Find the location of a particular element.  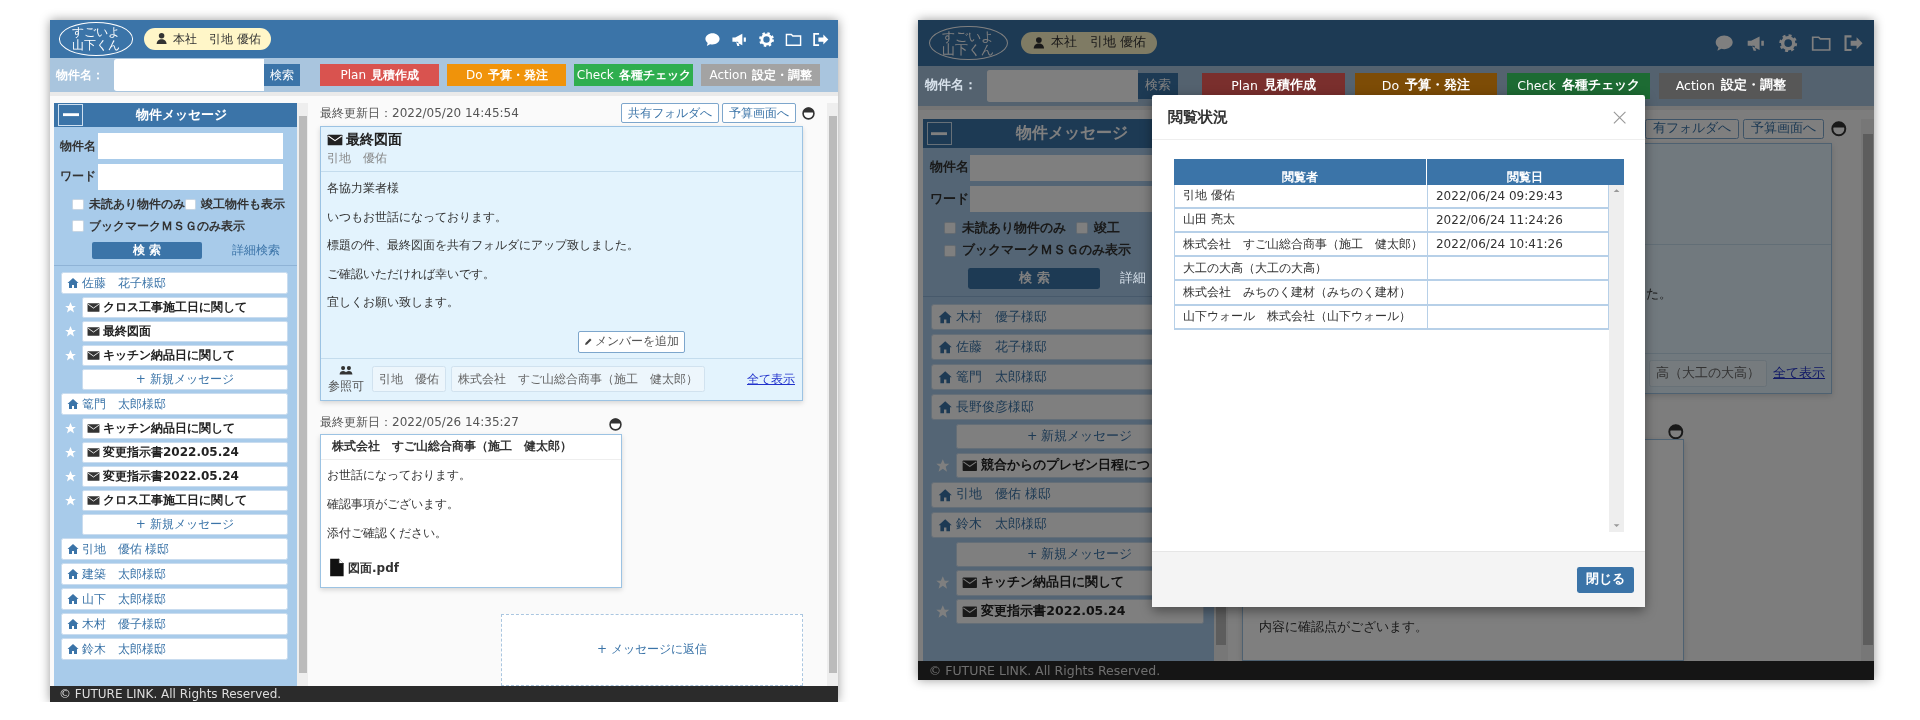

phase-button: Action 設定・調整 is located at coordinates (1731, 86).